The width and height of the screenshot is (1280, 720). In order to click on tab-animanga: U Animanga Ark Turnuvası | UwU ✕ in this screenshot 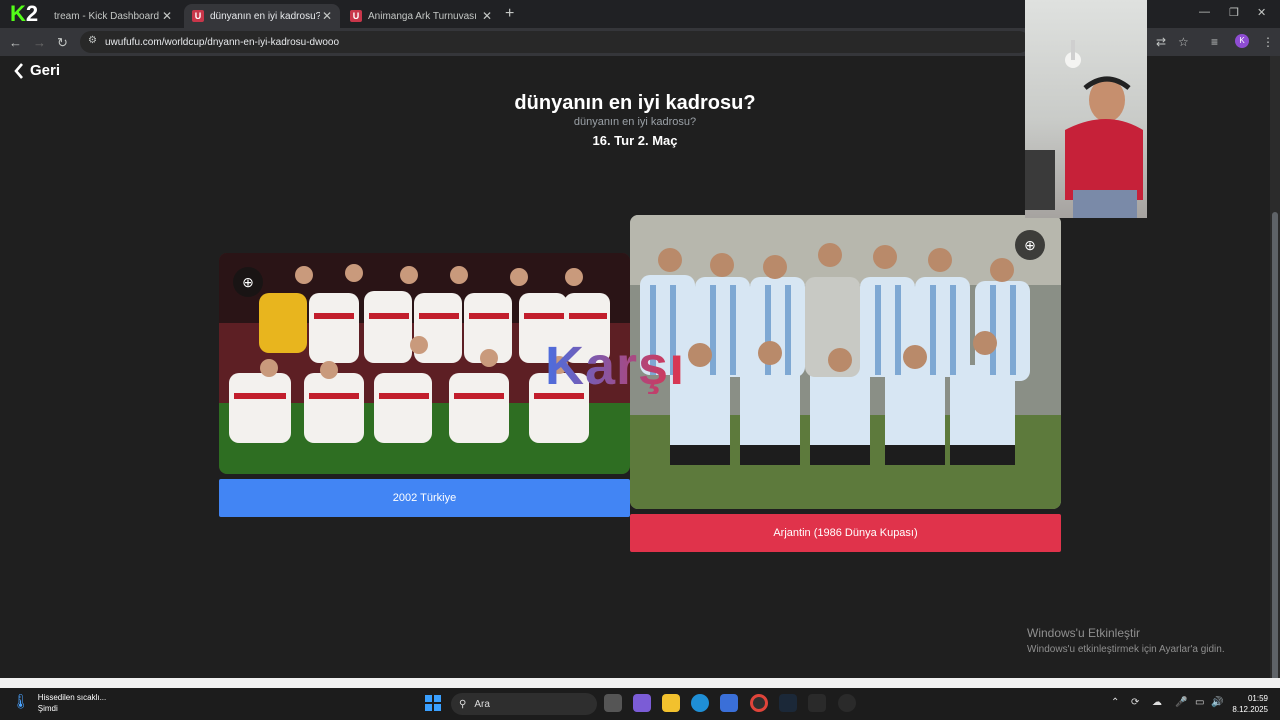, I will do `click(421, 16)`.